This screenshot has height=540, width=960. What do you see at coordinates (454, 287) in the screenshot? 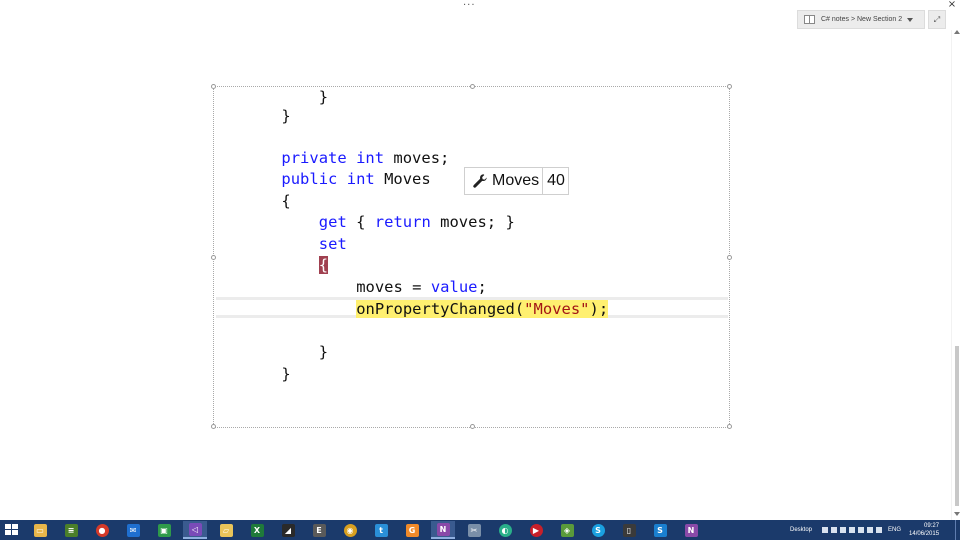
I see `code-token: value` at bounding box center [454, 287].